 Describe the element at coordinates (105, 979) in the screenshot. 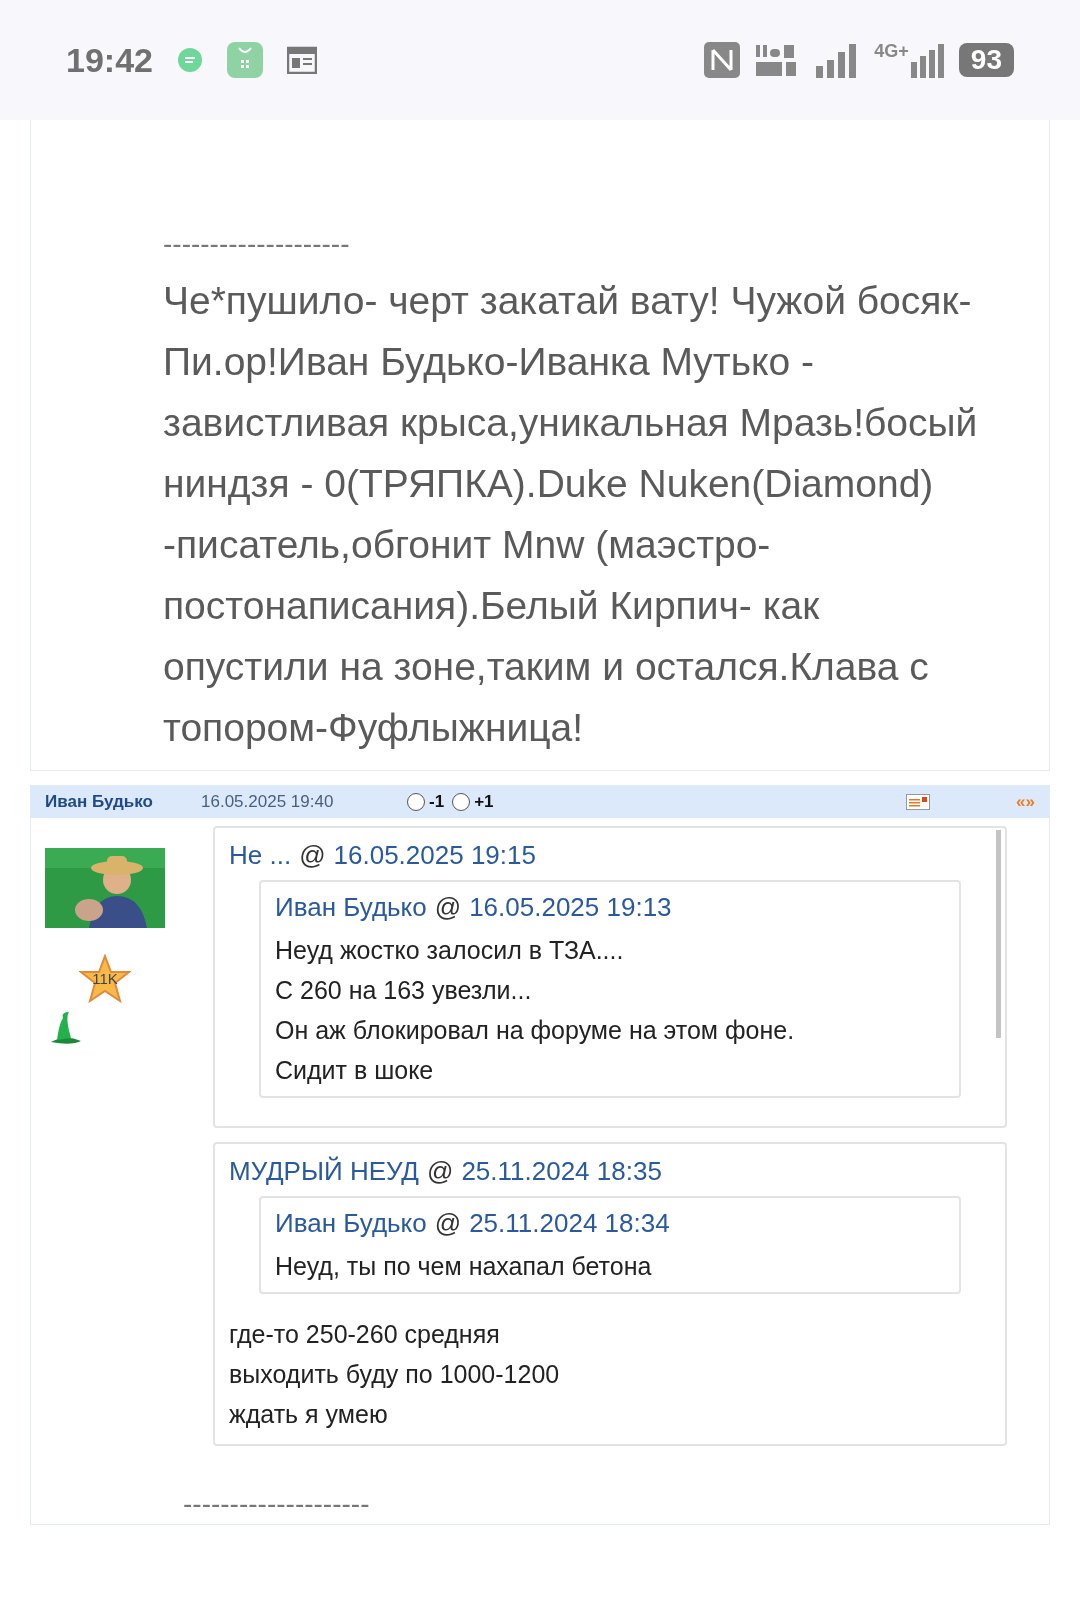

I see `rank-star-badge: 11K` at that location.